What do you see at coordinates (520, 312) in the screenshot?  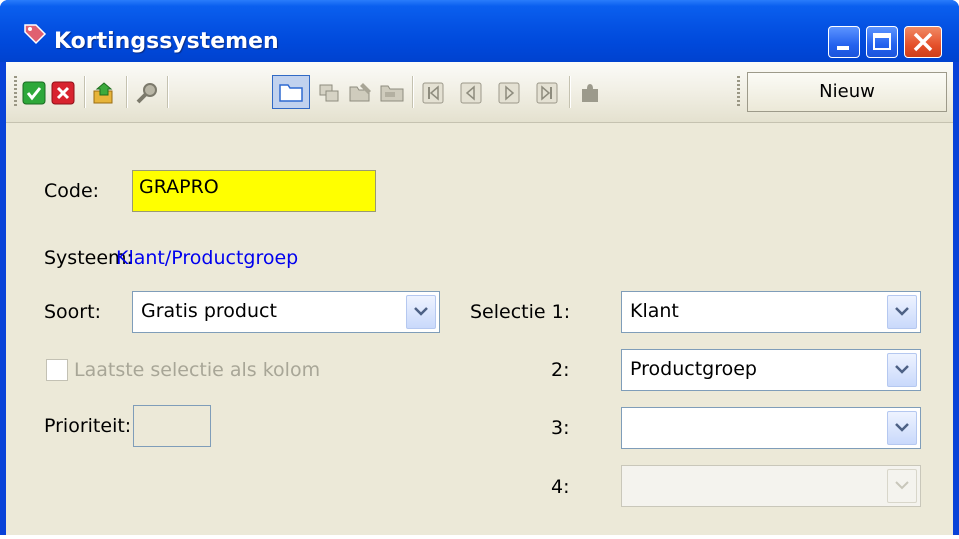 I see `selectie1-label: Selectie 1:` at bounding box center [520, 312].